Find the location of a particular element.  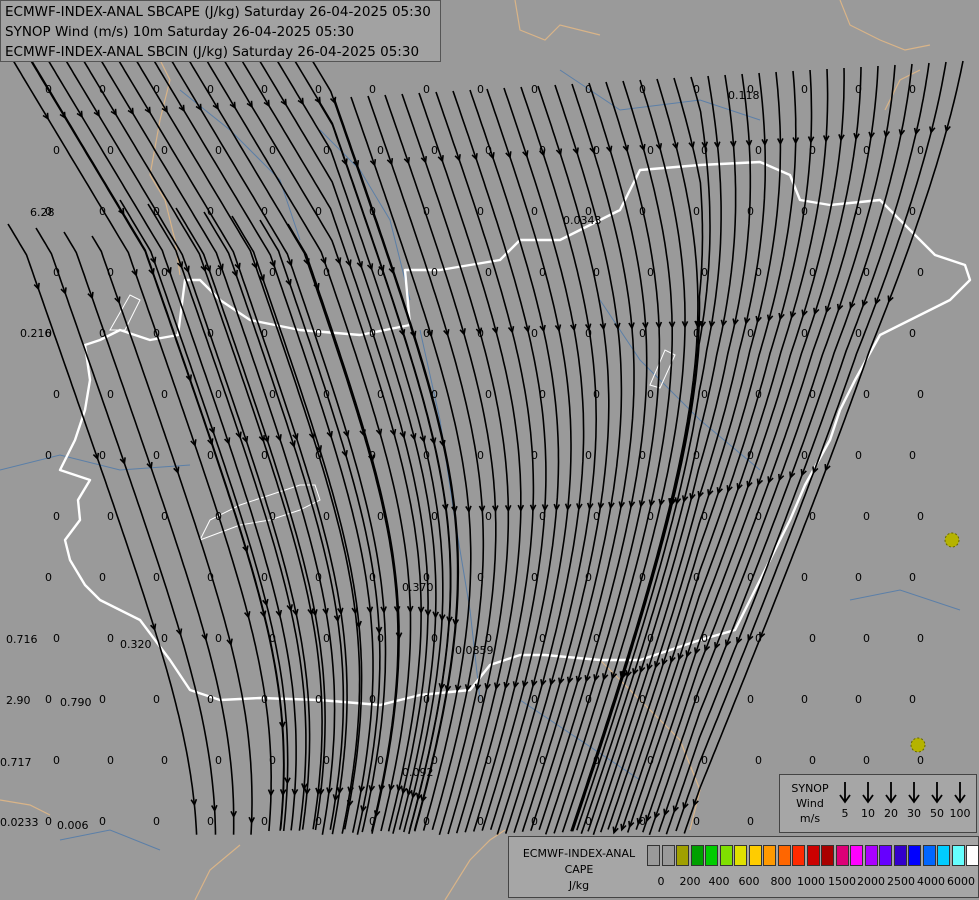

wind-speed-label: 30 is located at coordinates (914, 813).